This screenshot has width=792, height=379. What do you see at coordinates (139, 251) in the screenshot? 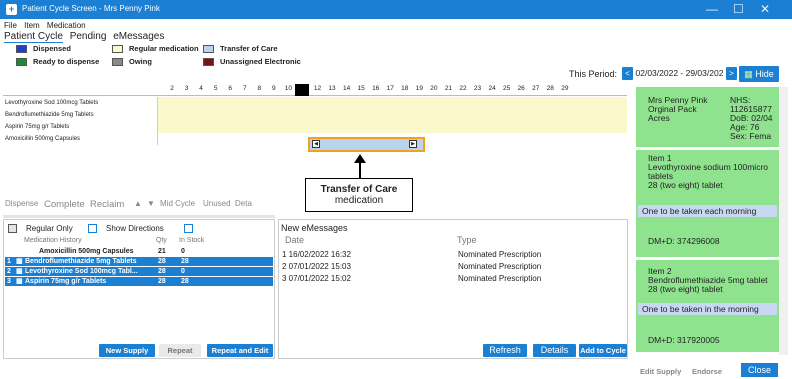
I see `history-row: Amoxicillin 500mg Capsules 21 0` at bounding box center [139, 251].